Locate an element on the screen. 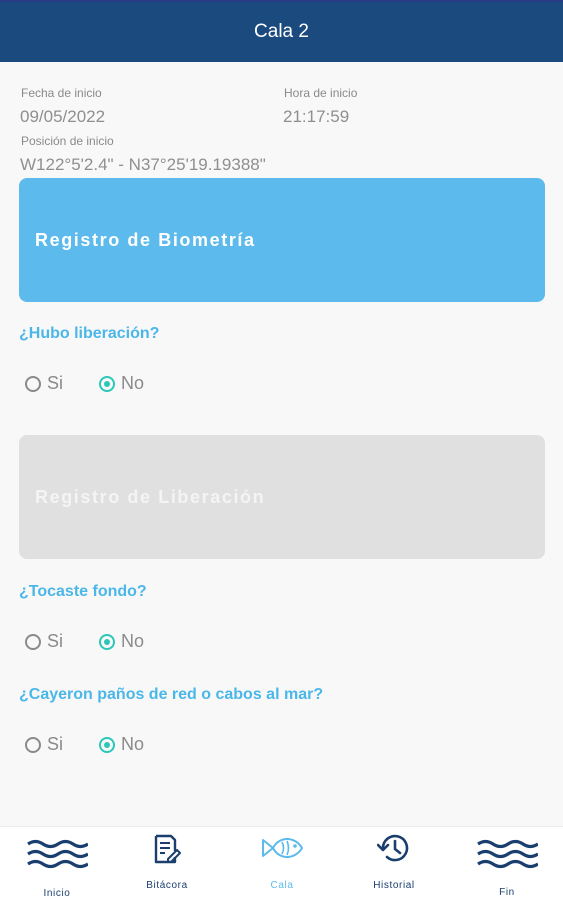 The width and height of the screenshot is (563, 901). nav-item-cala: Cala is located at coordinates (282, 864).